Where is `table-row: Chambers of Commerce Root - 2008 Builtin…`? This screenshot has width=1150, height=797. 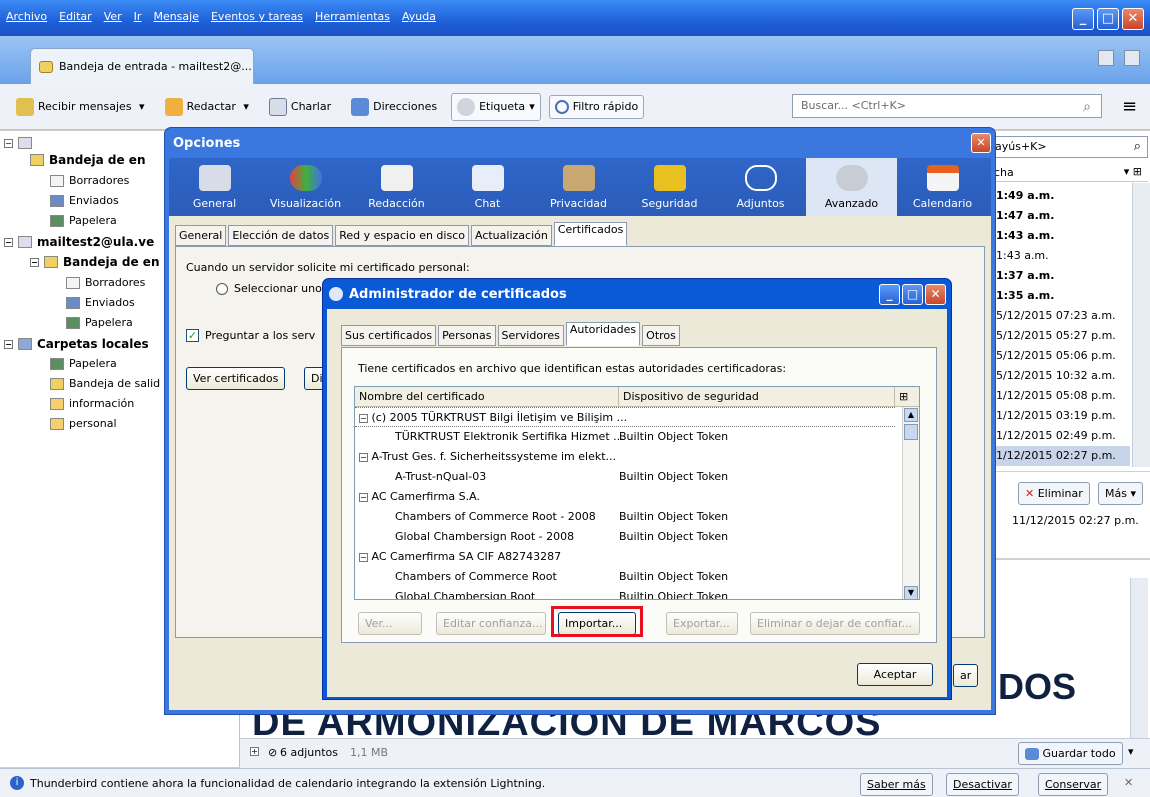 table-row: Chambers of Commerce Root - 2008 Builtin… is located at coordinates (625, 517).